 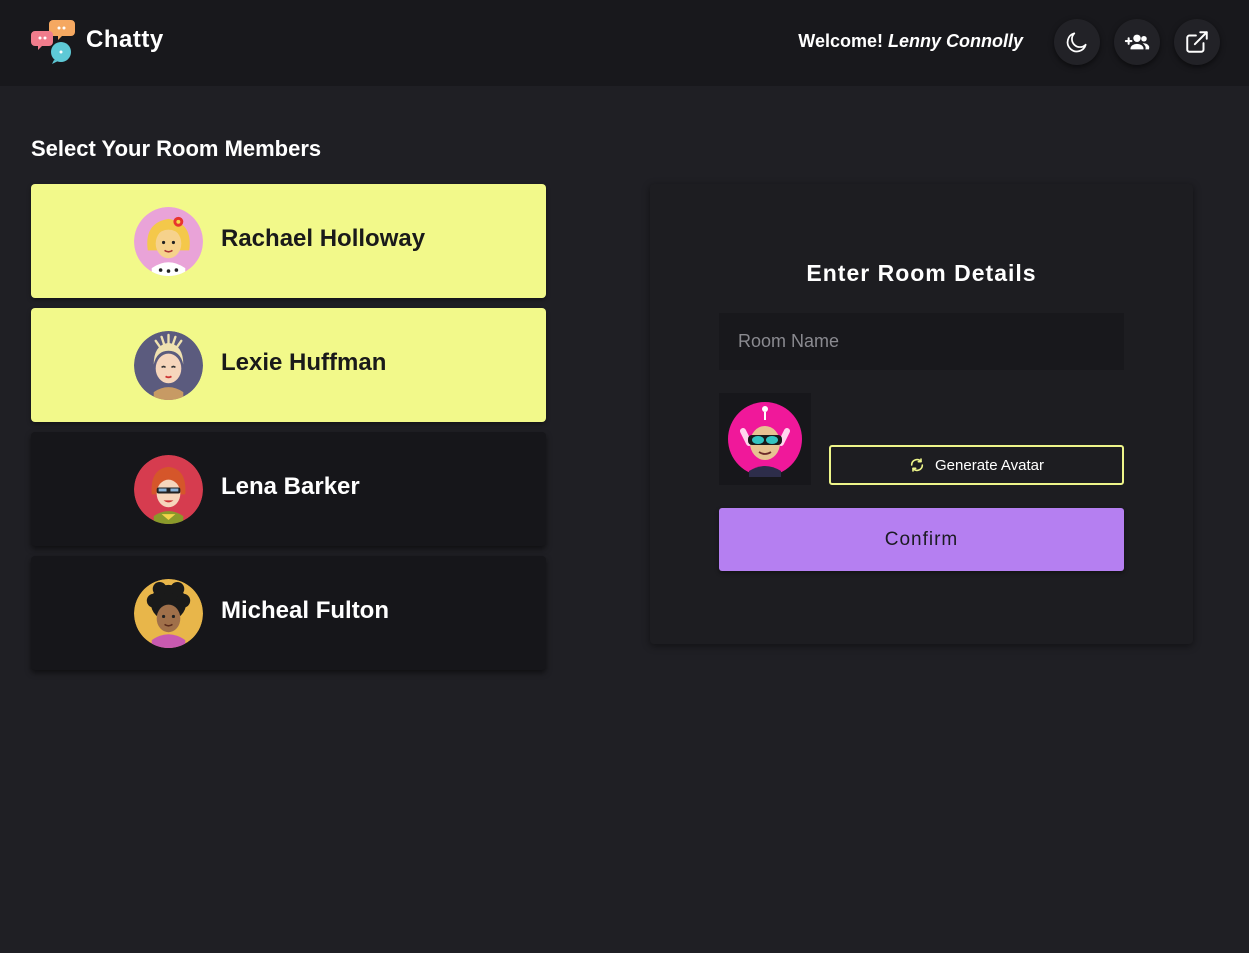 I want to click on room-avatar, so click(x=765, y=439).